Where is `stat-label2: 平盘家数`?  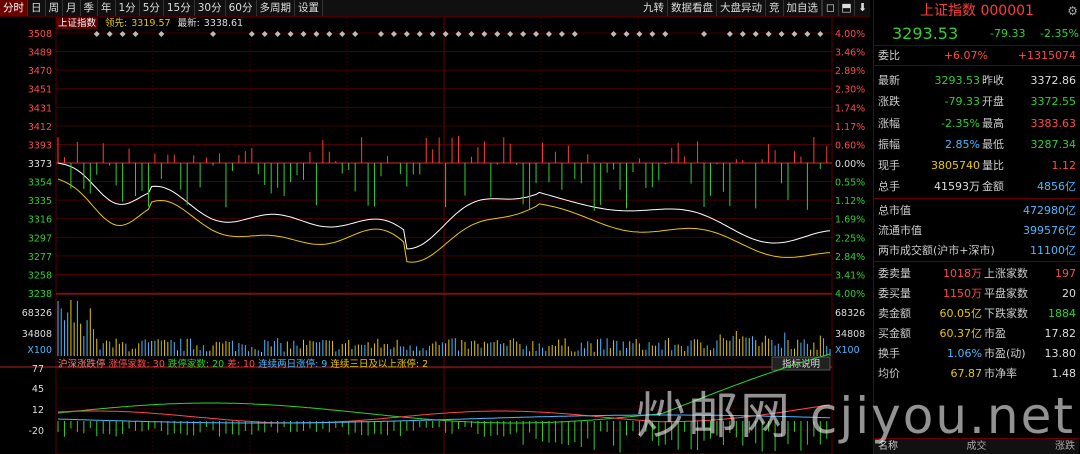
stat-label2: 平盘家数 is located at coordinates (1006, 293).